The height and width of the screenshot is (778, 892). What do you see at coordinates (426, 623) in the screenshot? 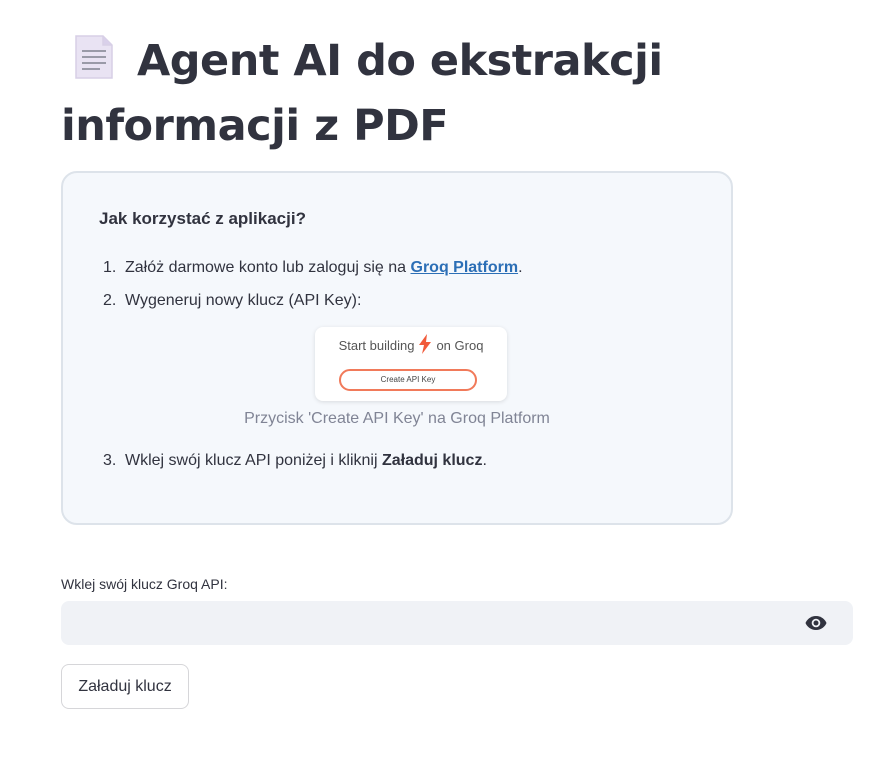
I see `api-key-input` at bounding box center [426, 623].